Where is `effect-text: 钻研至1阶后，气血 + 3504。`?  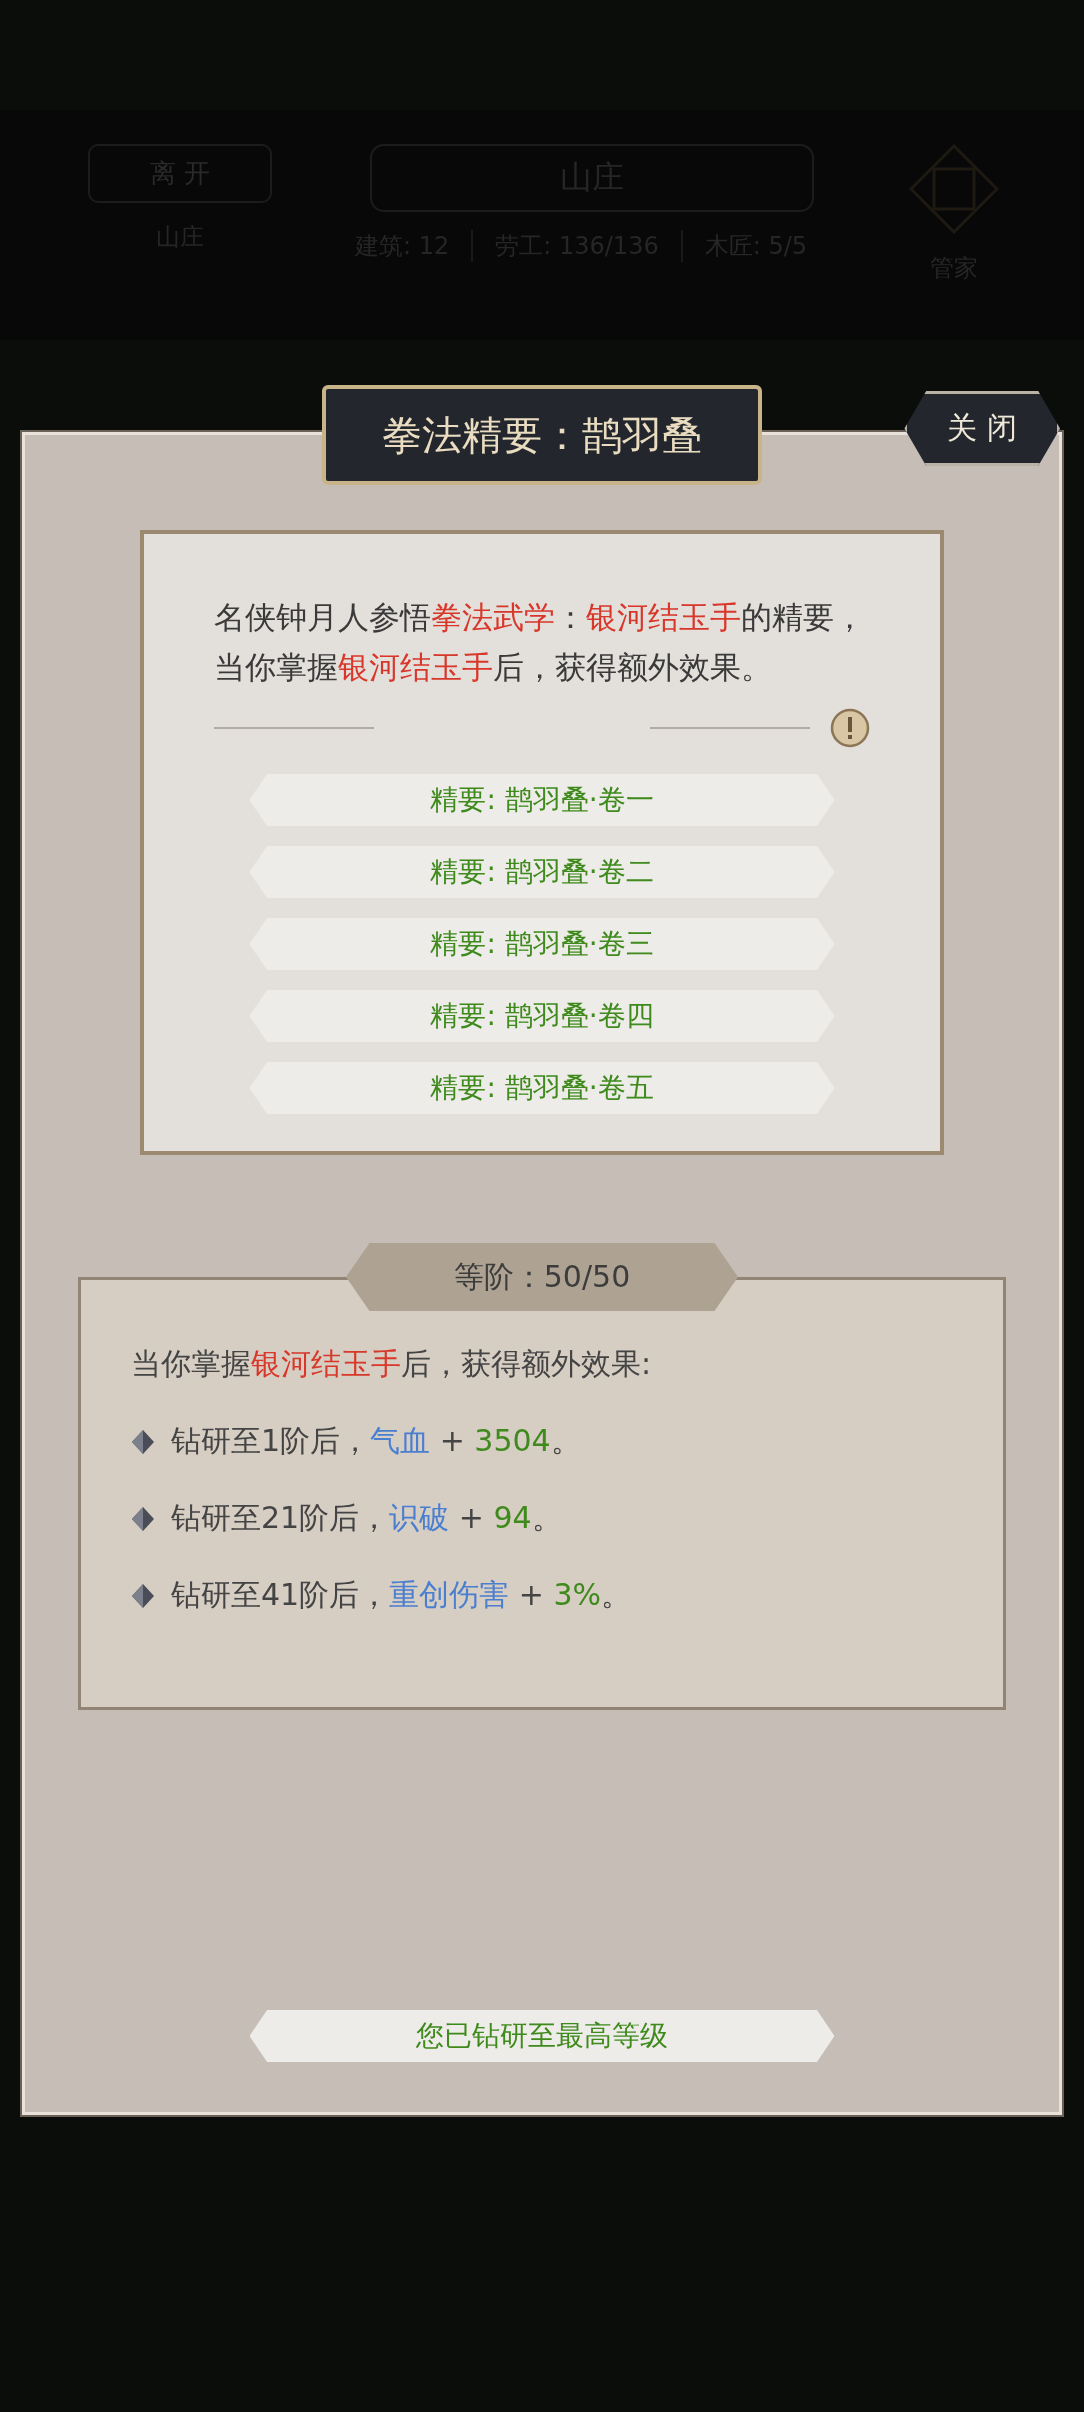
effect-text: 钻研至1阶后，气血 + 3504。 is located at coordinates (376, 1441).